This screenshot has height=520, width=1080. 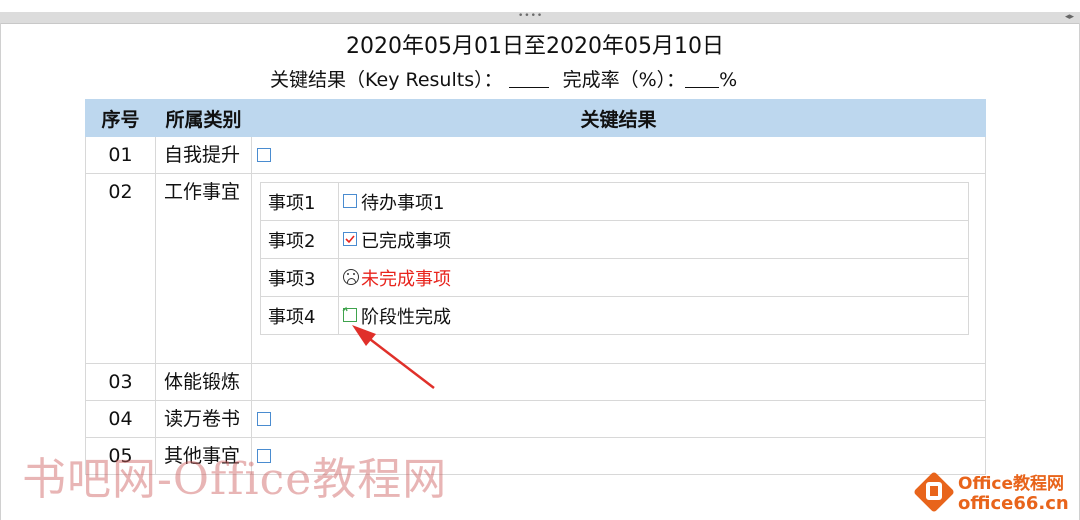 What do you see at coordinates (203, 268) in the screenshot?
I see `row-category: 工作事宜` at bounding box center [203, 268].